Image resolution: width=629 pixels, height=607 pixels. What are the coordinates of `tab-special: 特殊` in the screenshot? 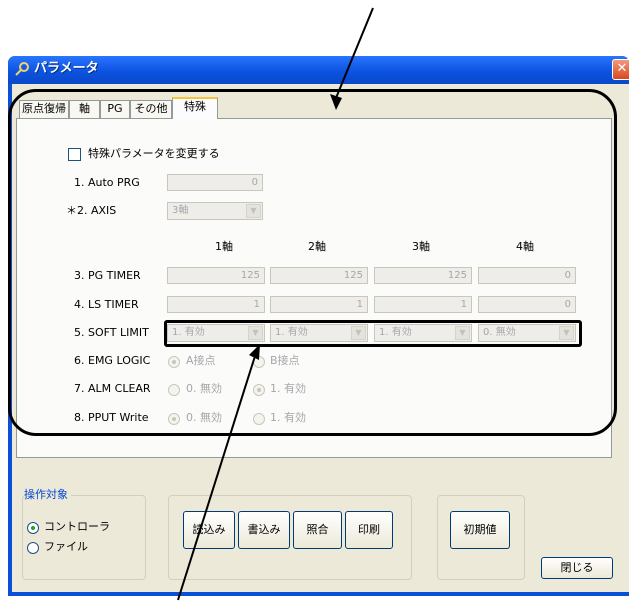 It's located at (195, 108).